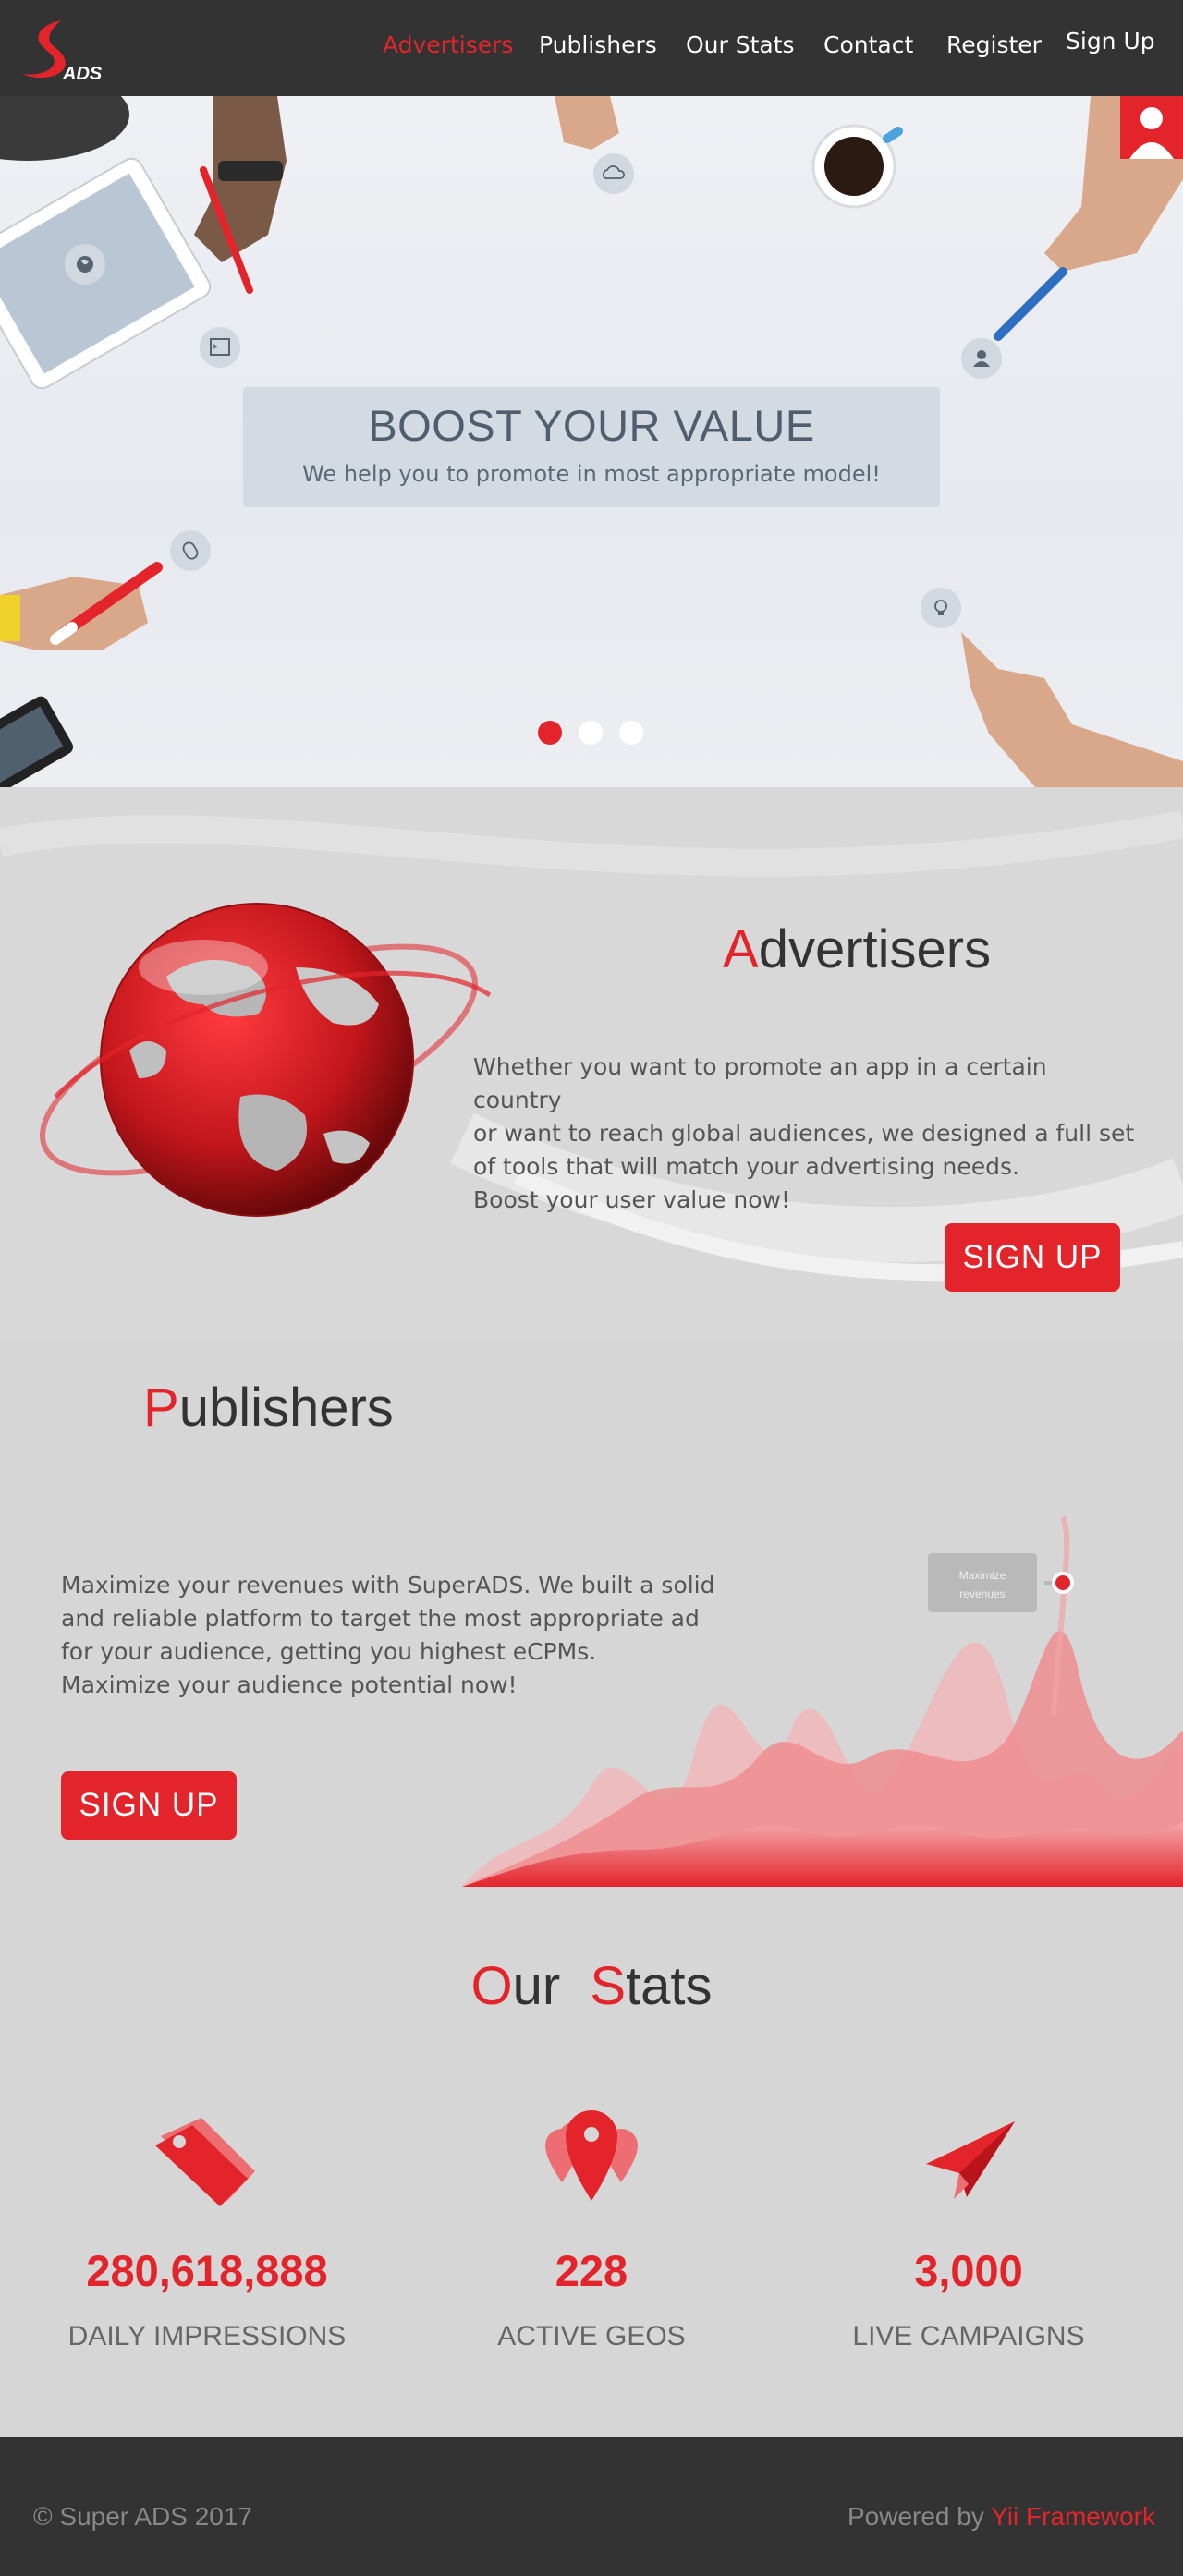 This screenshot has height=2576, width=1183. What do you see at coordinates (85, 264) in the screenshot?
I see `globe-icon` at bounding box center [85, 264].